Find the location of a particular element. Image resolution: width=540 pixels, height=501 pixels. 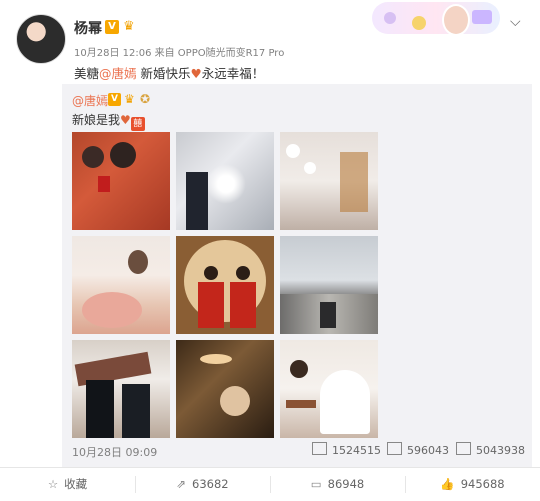

repost-date-link: 10月28日 09:09 is located at coordinates (114, 452).